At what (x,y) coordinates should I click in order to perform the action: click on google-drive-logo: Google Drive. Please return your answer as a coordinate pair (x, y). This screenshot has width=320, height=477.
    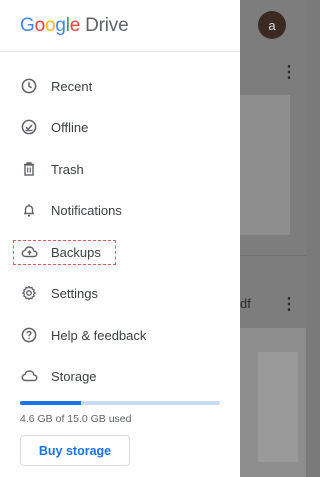
    Looking at the image, I should click on (74, 25).